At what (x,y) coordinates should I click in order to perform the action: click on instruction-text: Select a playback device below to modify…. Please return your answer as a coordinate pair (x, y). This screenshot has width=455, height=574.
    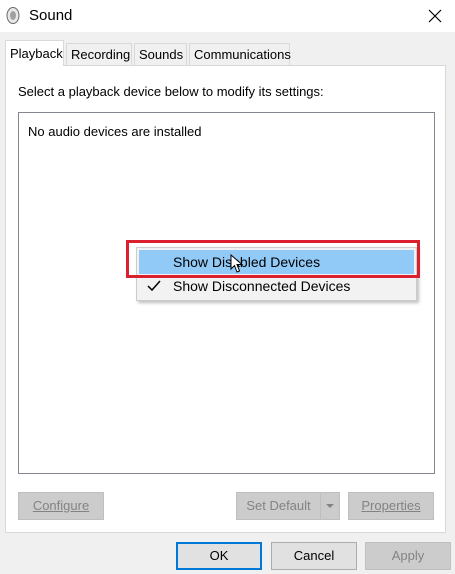
    Looking at the image, I should click on (171, 91).